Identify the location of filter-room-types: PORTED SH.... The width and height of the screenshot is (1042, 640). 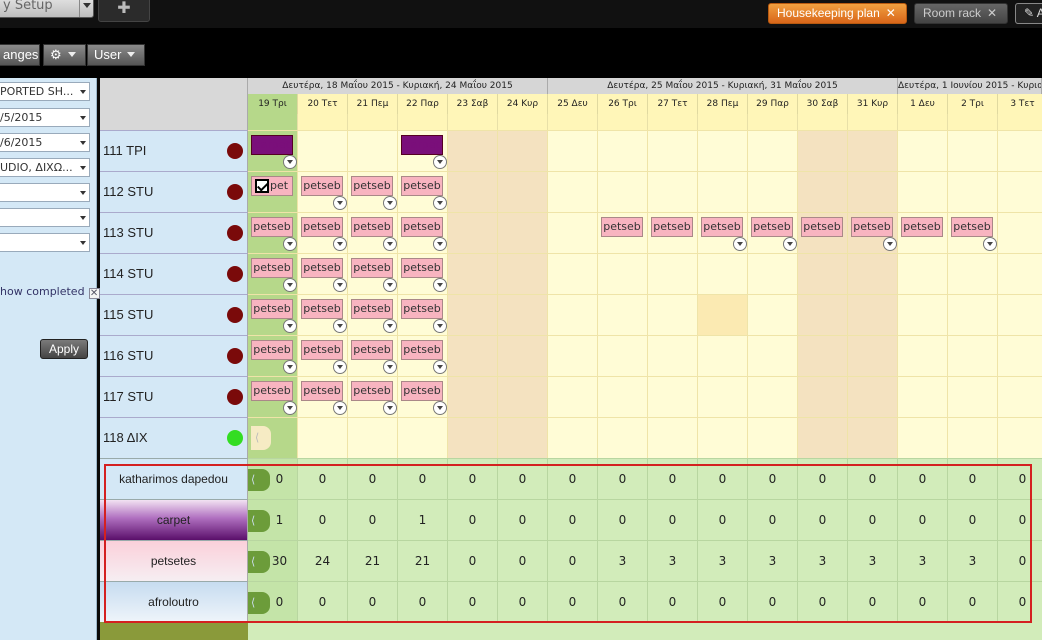
(45, 91).